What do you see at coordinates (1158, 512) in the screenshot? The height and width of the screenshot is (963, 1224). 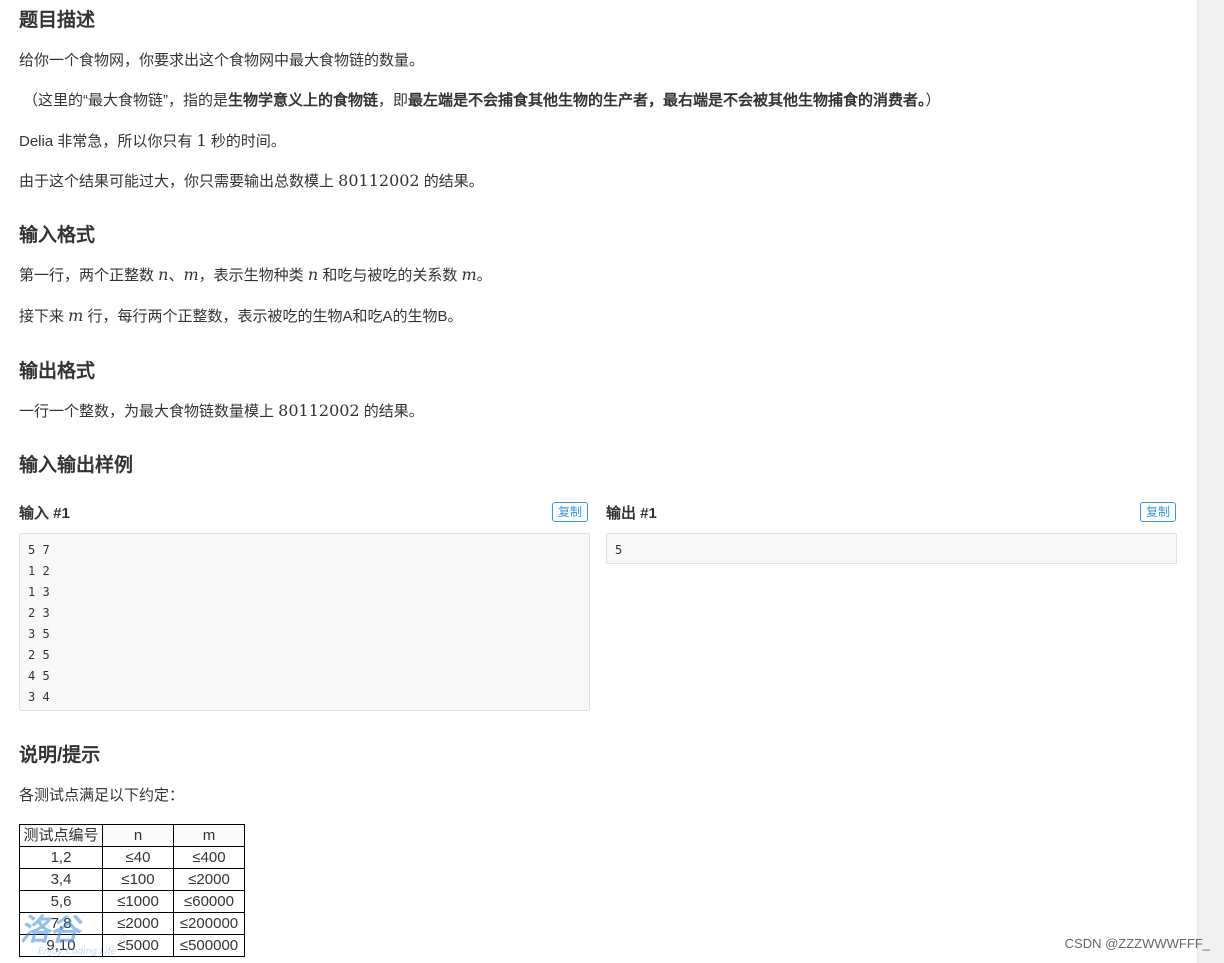 I see `copy-output-button: 复制` at bounding box center [1158, 512].